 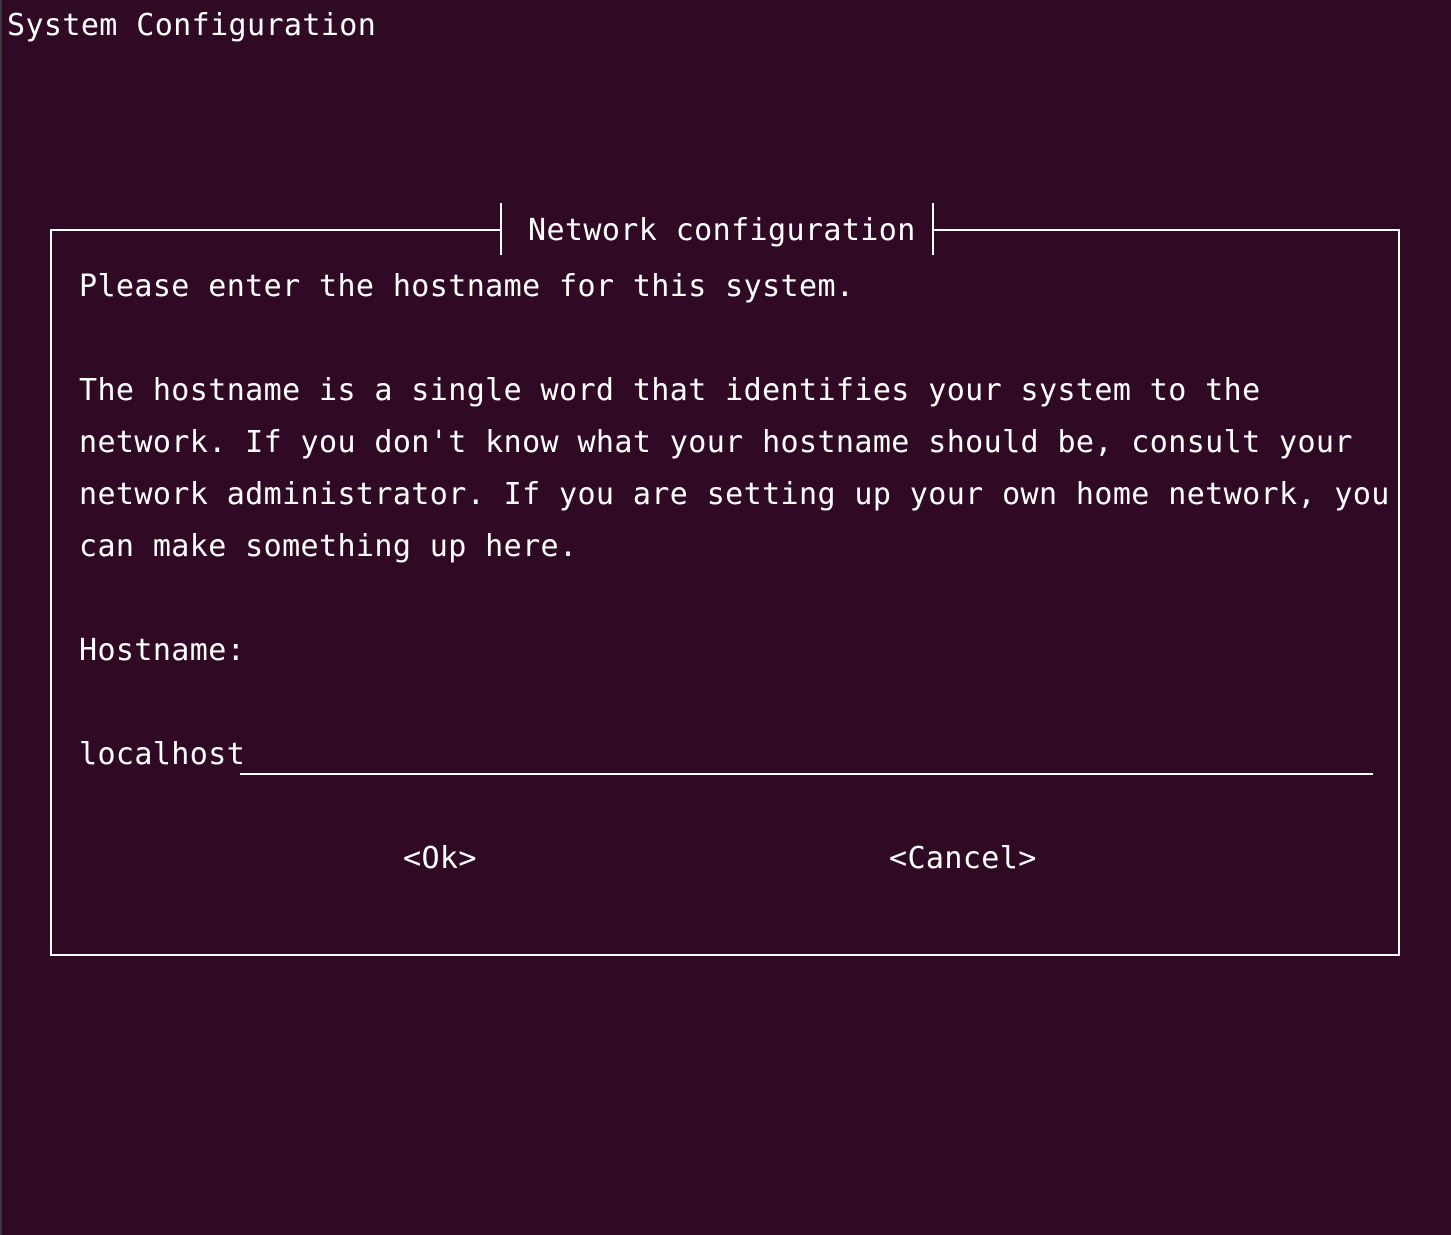 I want to click on dialog-title-frame: Network configuration, so click(x=717, y=229).